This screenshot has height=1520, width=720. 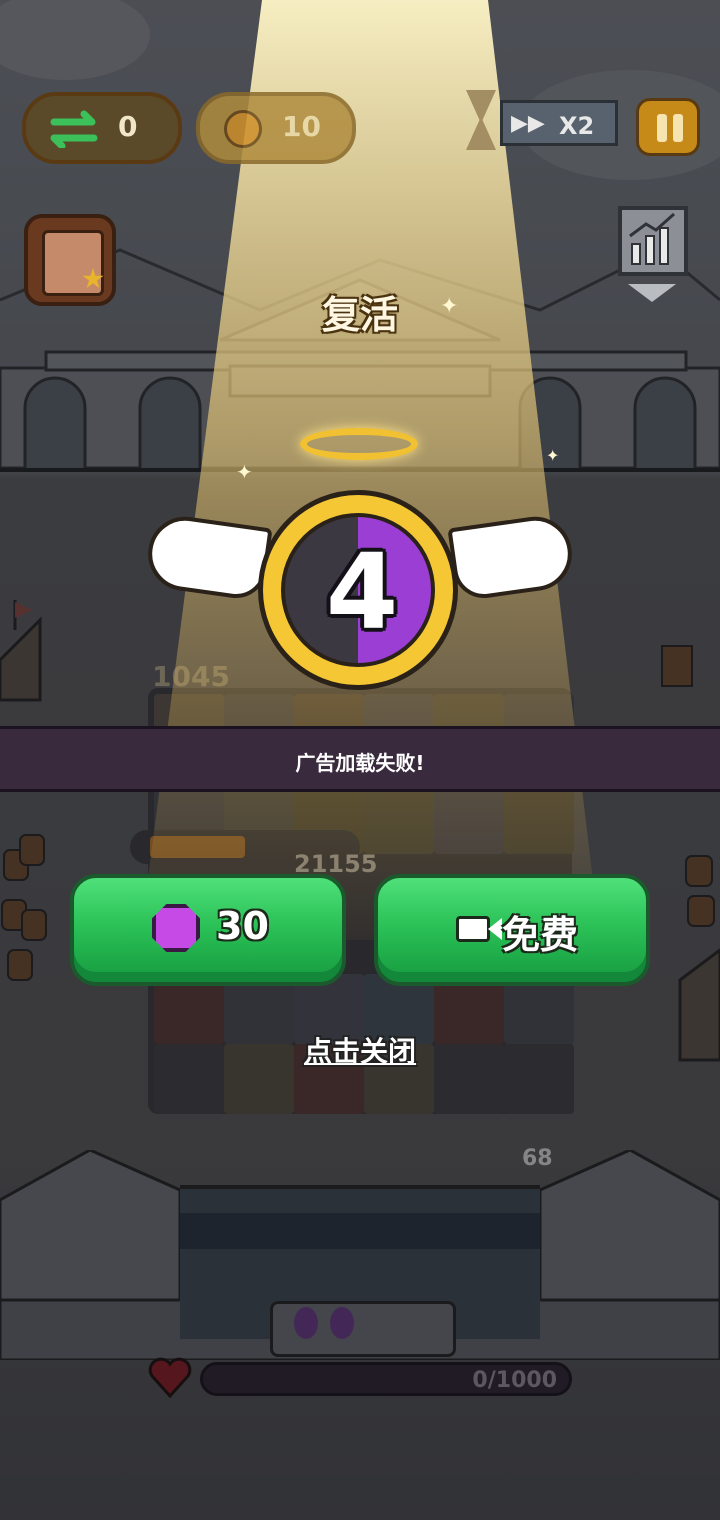 I want to click on countdown-number: 4, so click(x=362, y=592).